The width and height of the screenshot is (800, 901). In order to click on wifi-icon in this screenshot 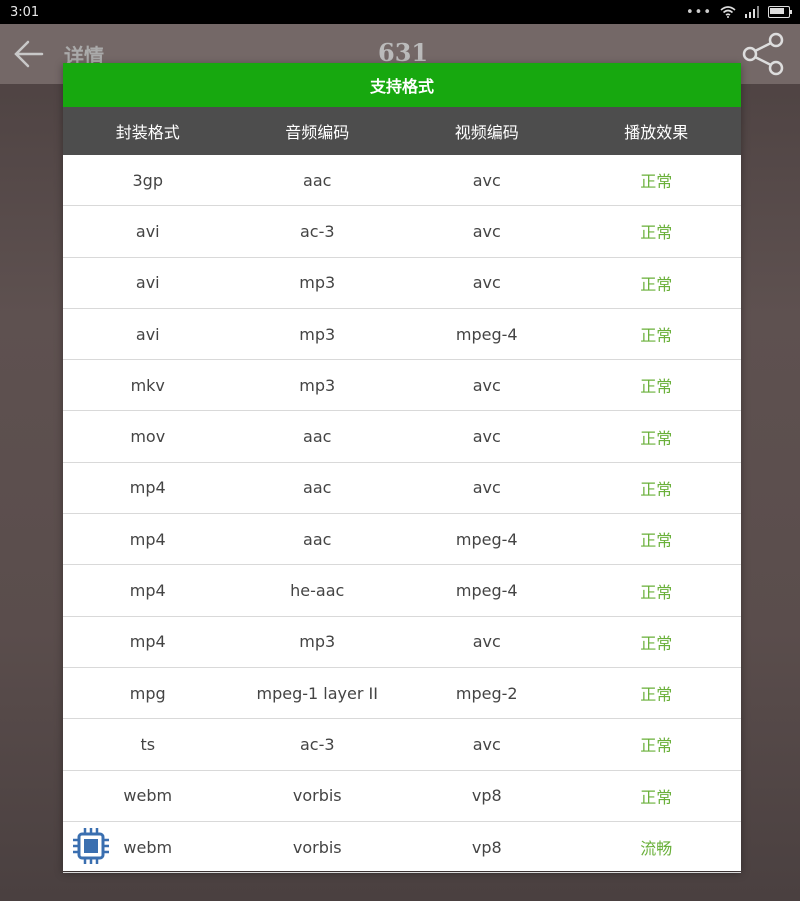, I will do `click(728, 12)`.